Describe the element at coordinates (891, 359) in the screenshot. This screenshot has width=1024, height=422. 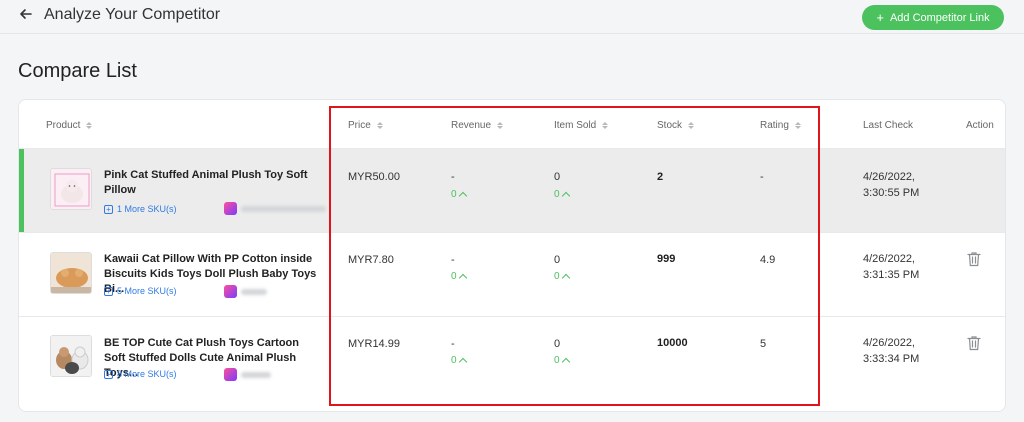
I see `last-check-time: 3:33:34 PM` at that location.